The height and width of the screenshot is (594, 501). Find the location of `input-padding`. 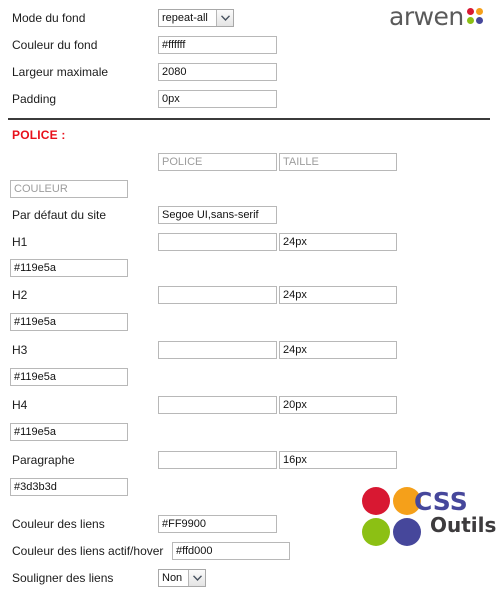

input-padding is located at coordinates (217, 99).